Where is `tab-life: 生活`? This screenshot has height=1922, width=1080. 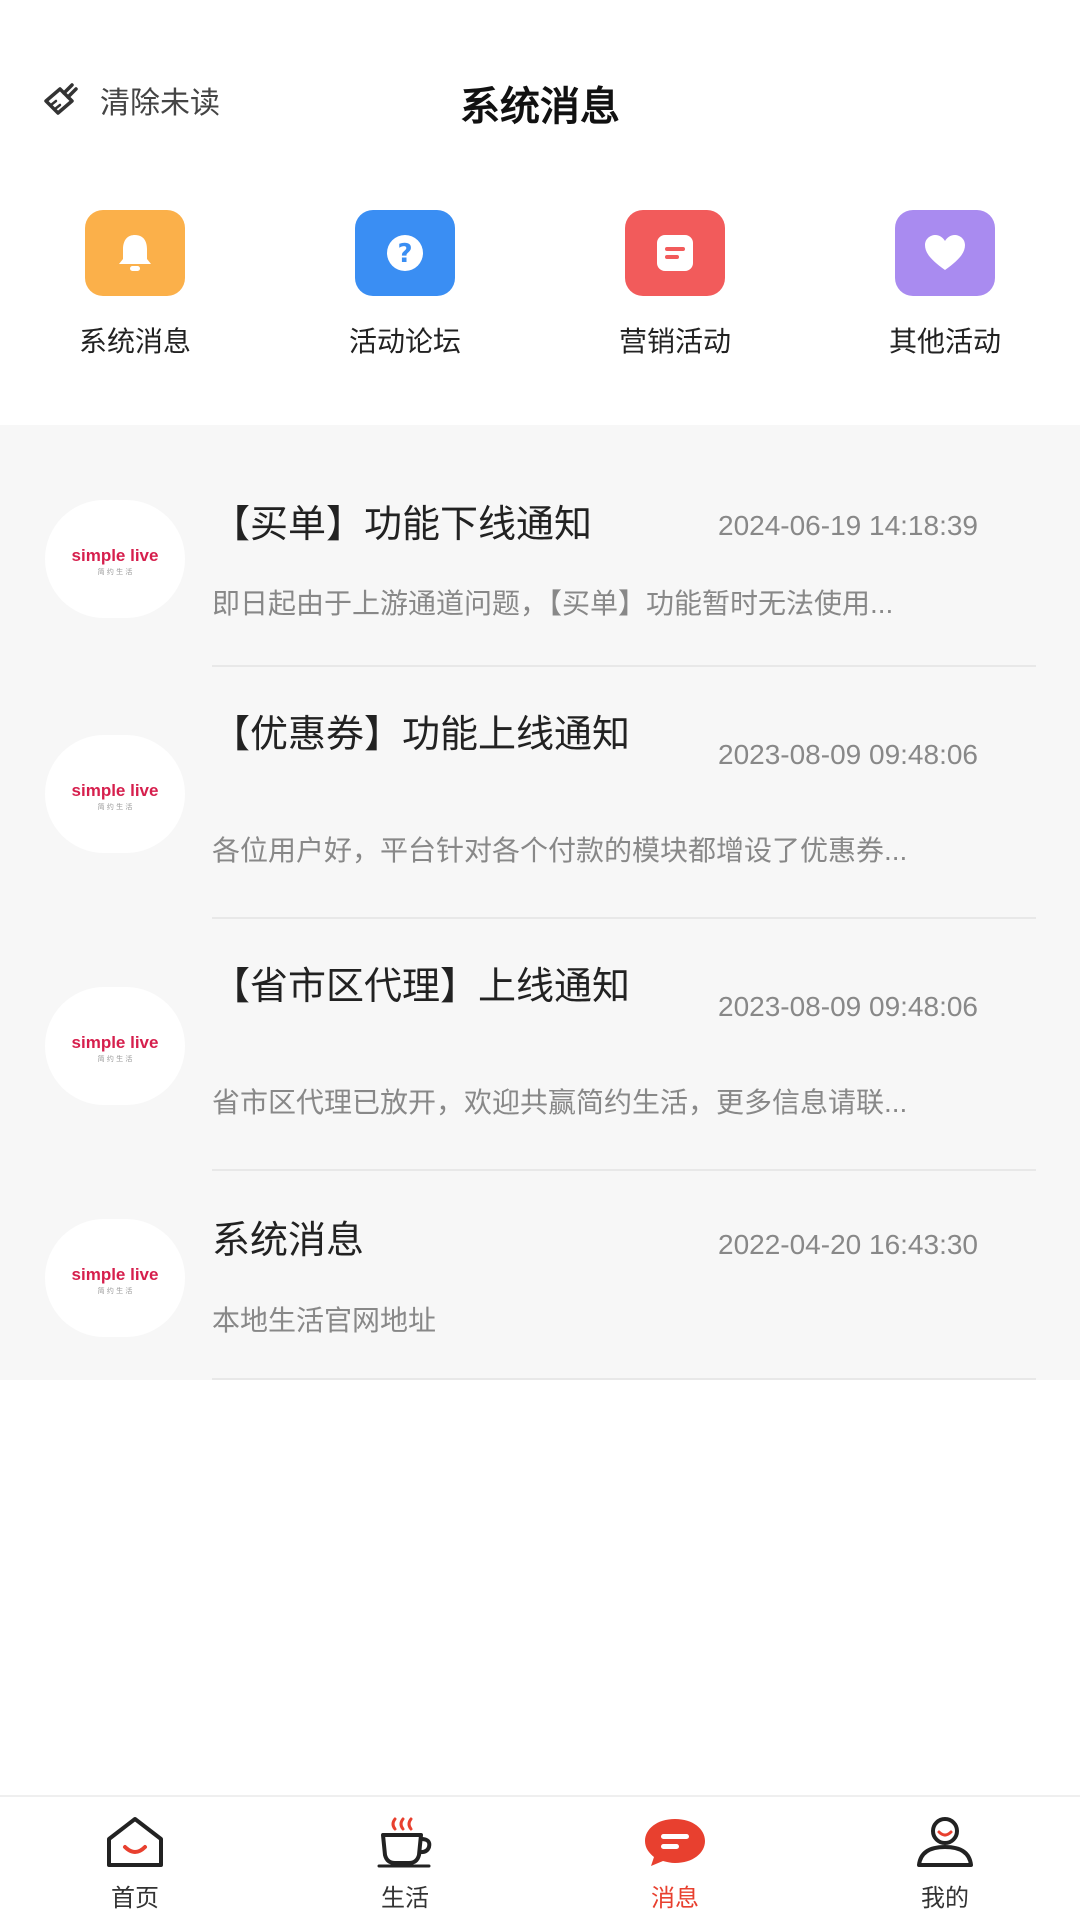 tab-life: 生活 is located at coordinates (405, 1859).